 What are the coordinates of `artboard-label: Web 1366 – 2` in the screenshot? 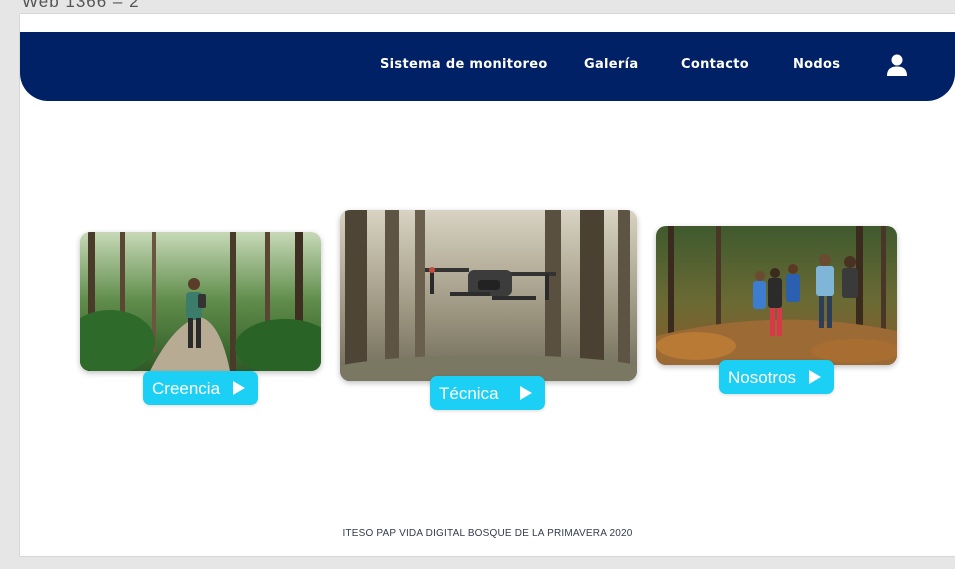 It's located at (81, 5).